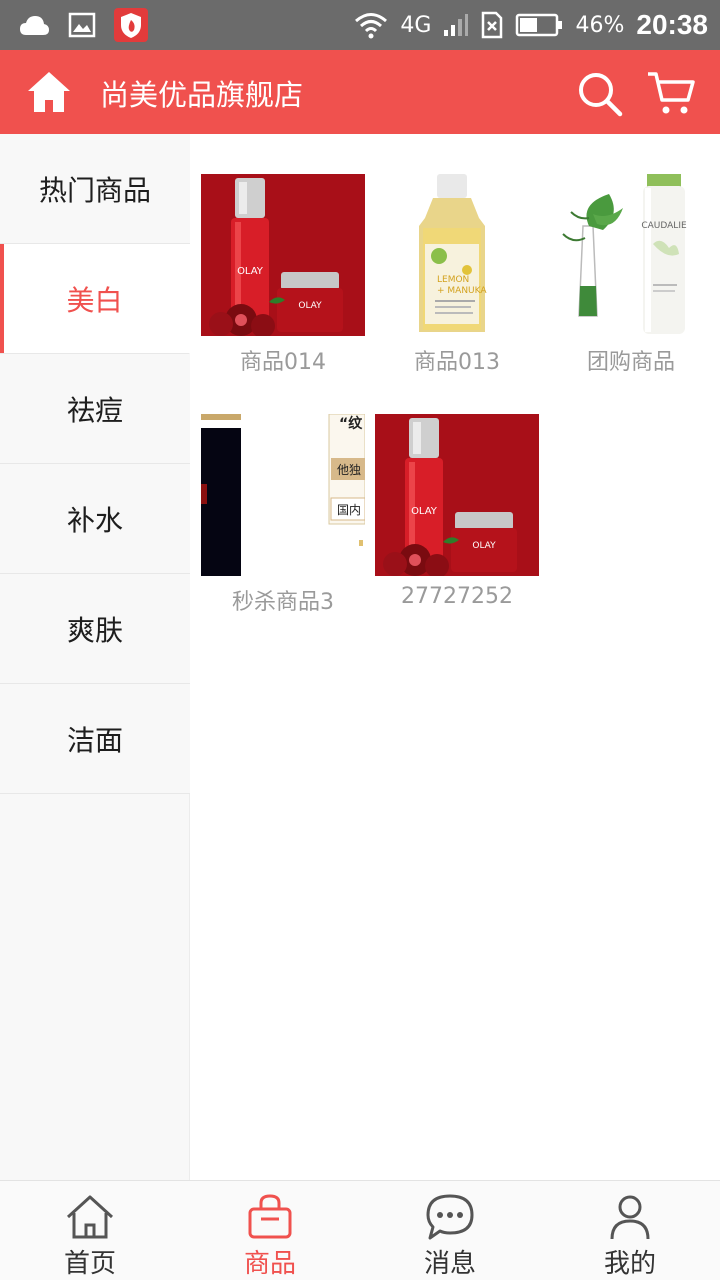  What do you see at coordinates (349, 510) in the screenshot?
I see `svg-text: 国内` at bounding box center [349, 510].